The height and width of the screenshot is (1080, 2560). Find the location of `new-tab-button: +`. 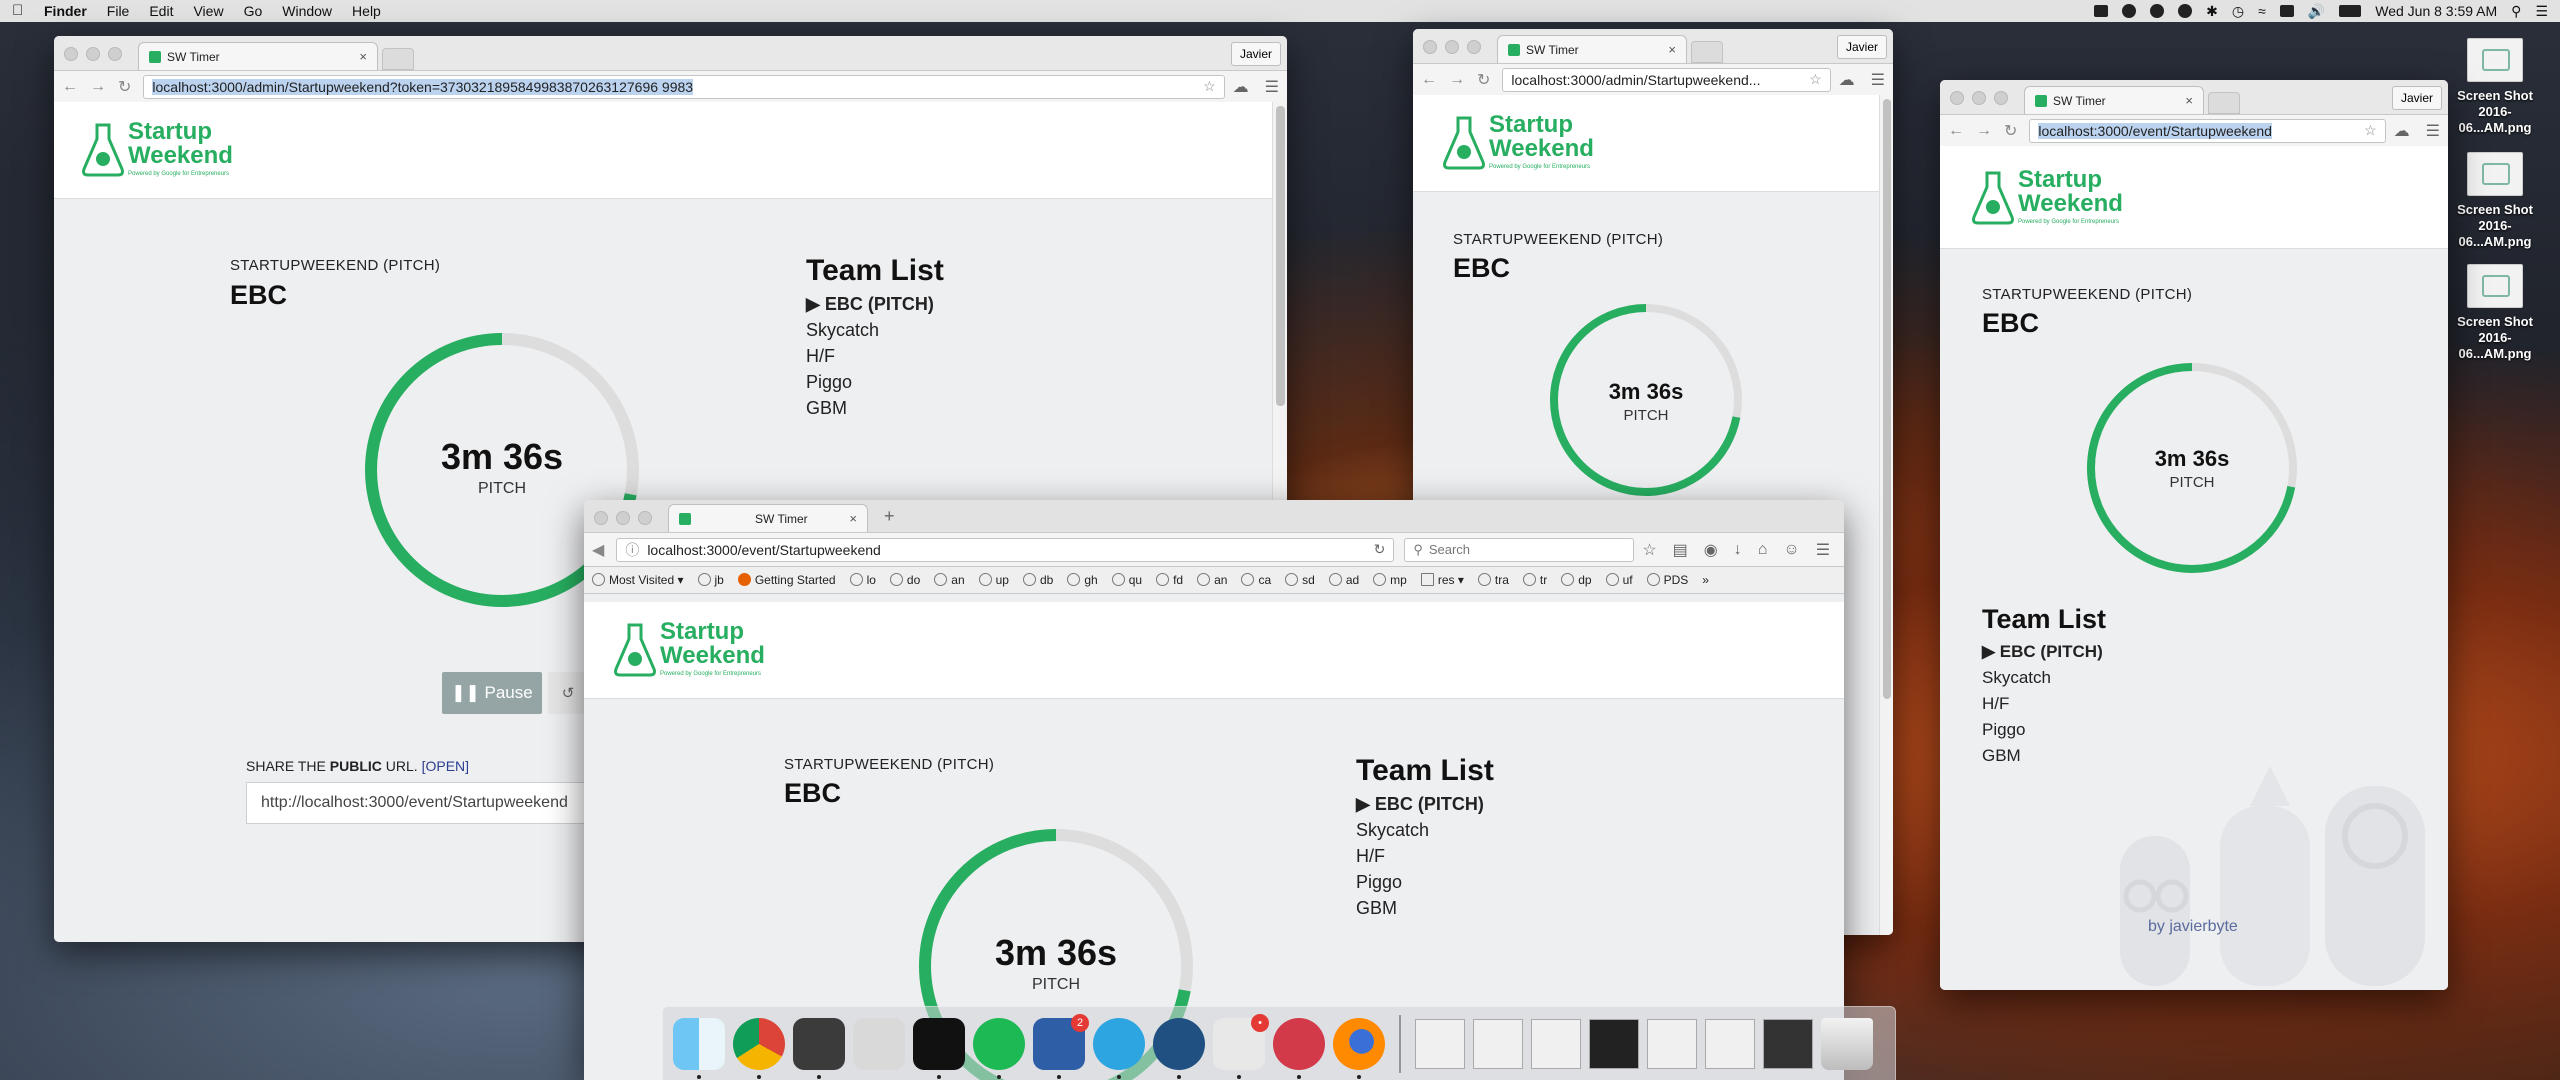

new-tab-button: + is located at coordinates (889, 516).